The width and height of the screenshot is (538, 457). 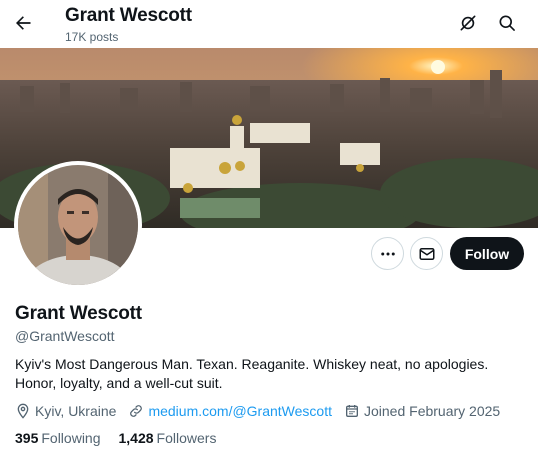 I want to click on profile-photo, so click(x=78, y=225).